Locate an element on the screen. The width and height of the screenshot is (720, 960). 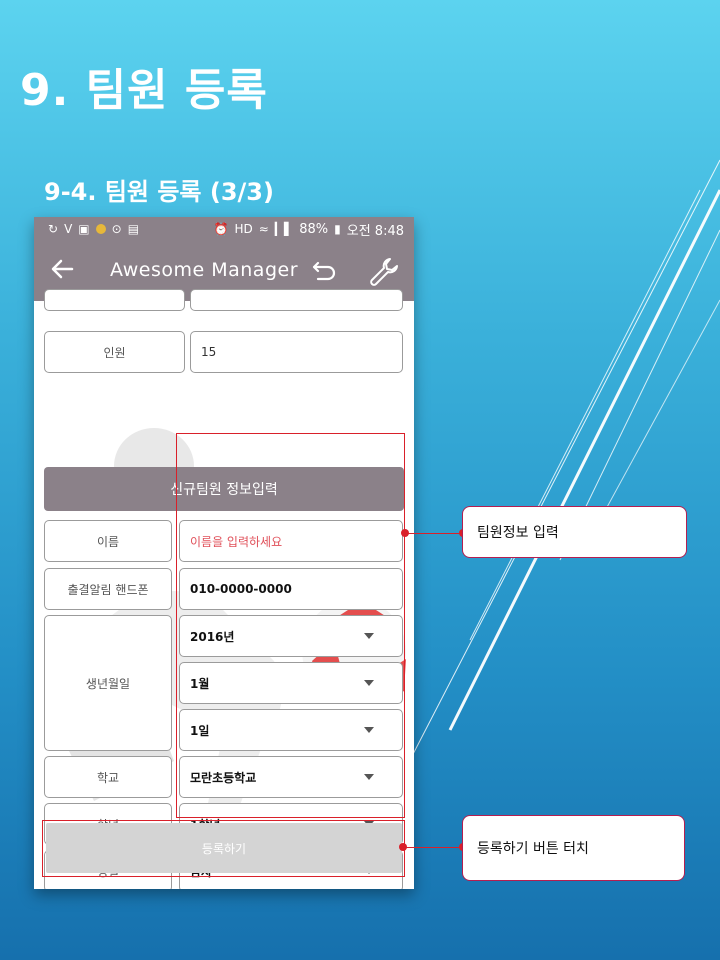
status-right-icons: ⏰ HD ≈ ▎▌ 88% ▮ 오전 8:48 is located at coordinates (308, 229).